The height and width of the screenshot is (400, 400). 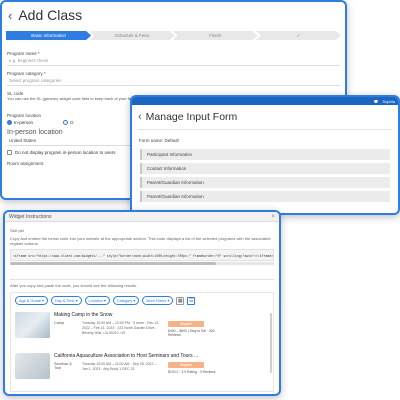 What do you see at coordinates (66, 300) in the screenshot?
I see `filter-day-time: Day & Time ▾` at bounding box center [66, 300].